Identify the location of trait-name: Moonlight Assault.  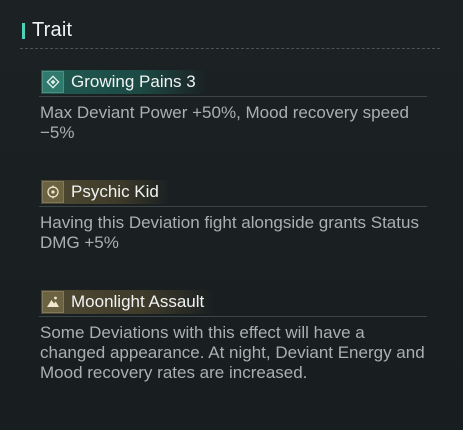
(138, 301).